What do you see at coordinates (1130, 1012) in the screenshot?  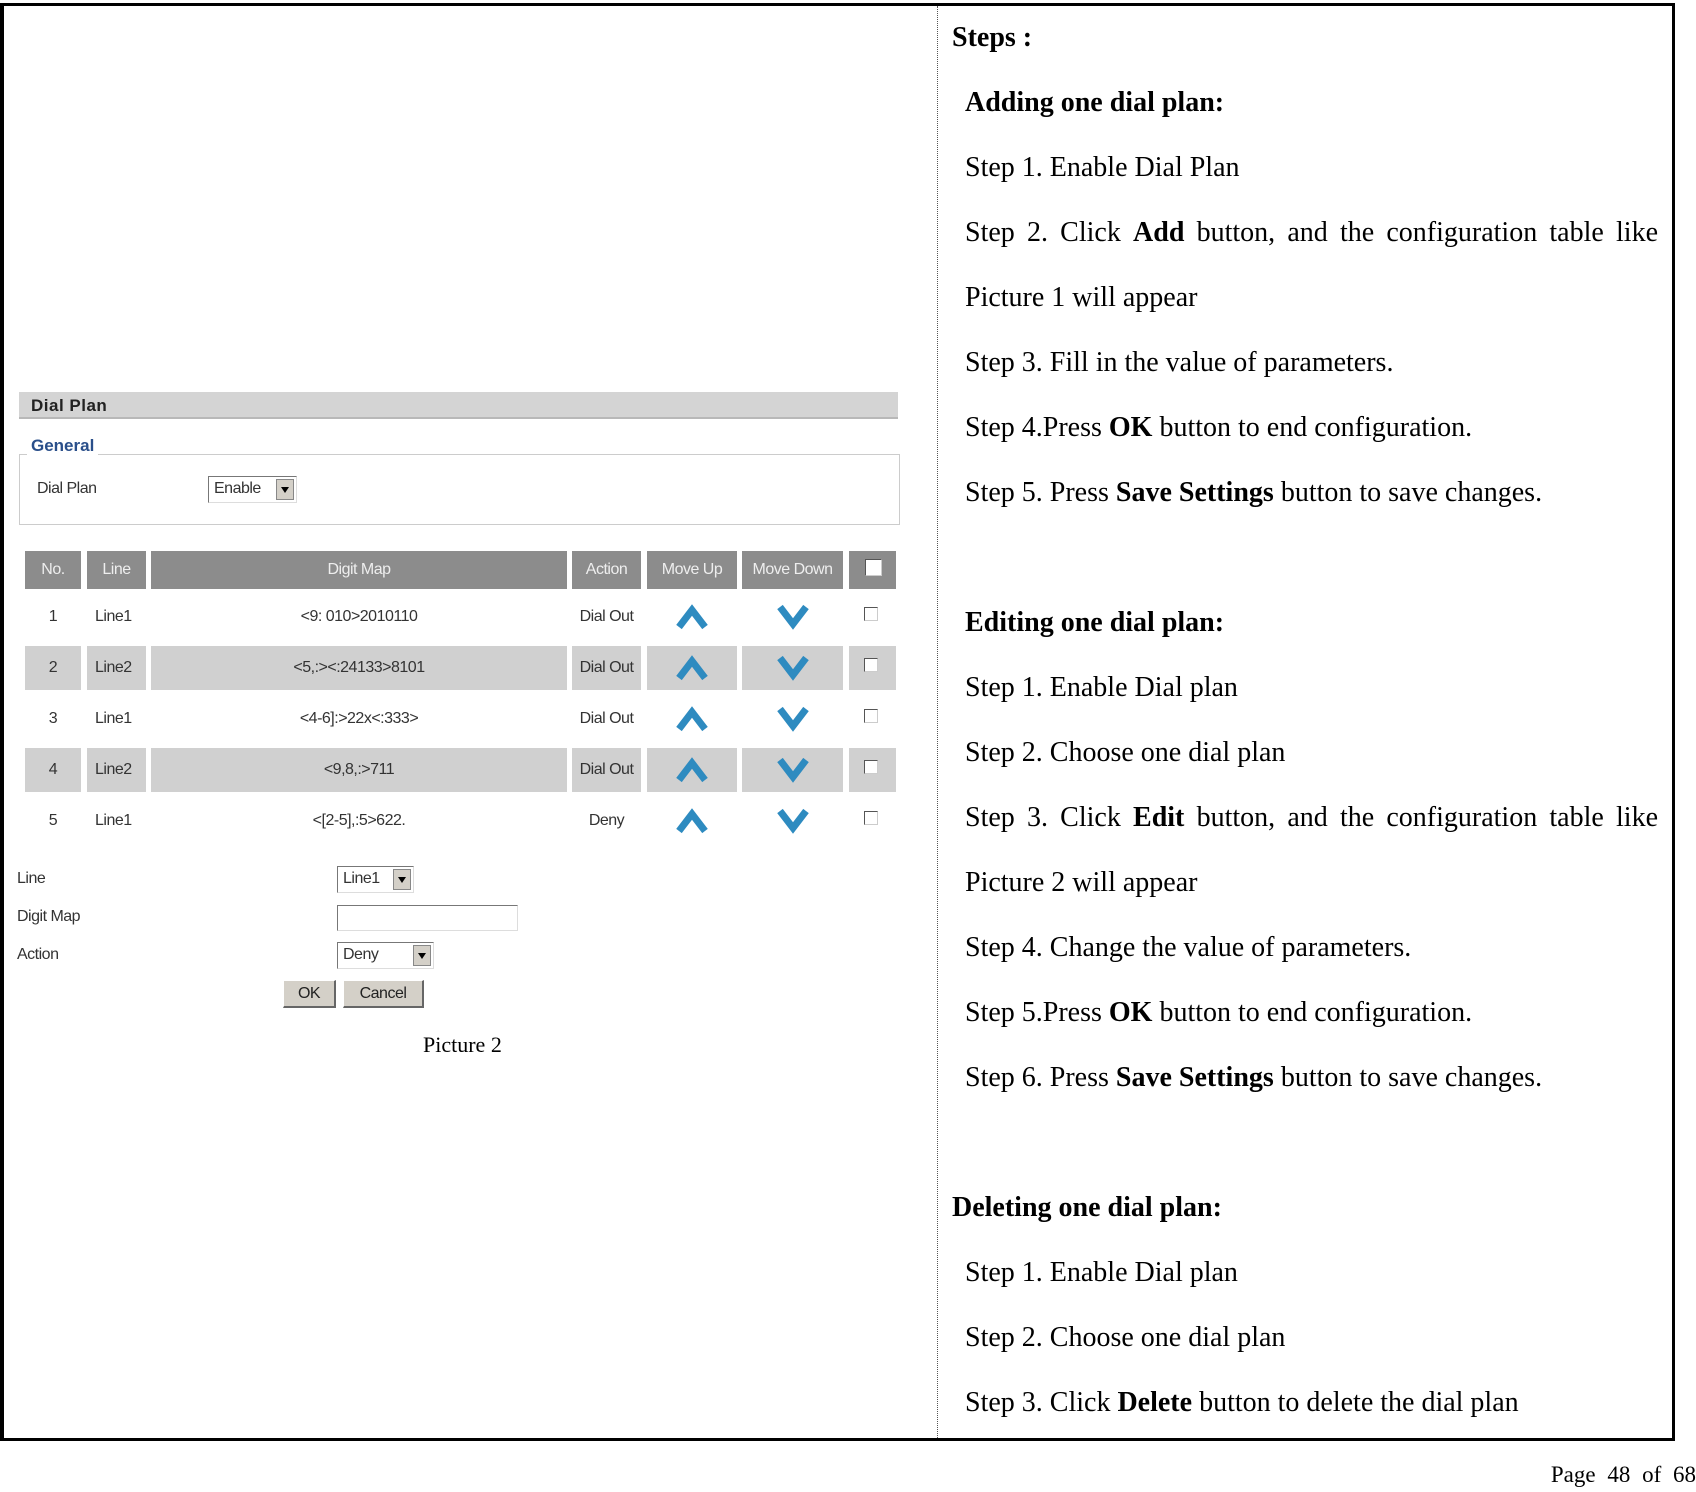 I see `step-bold: OK` at bounding box center [1130, 1012].